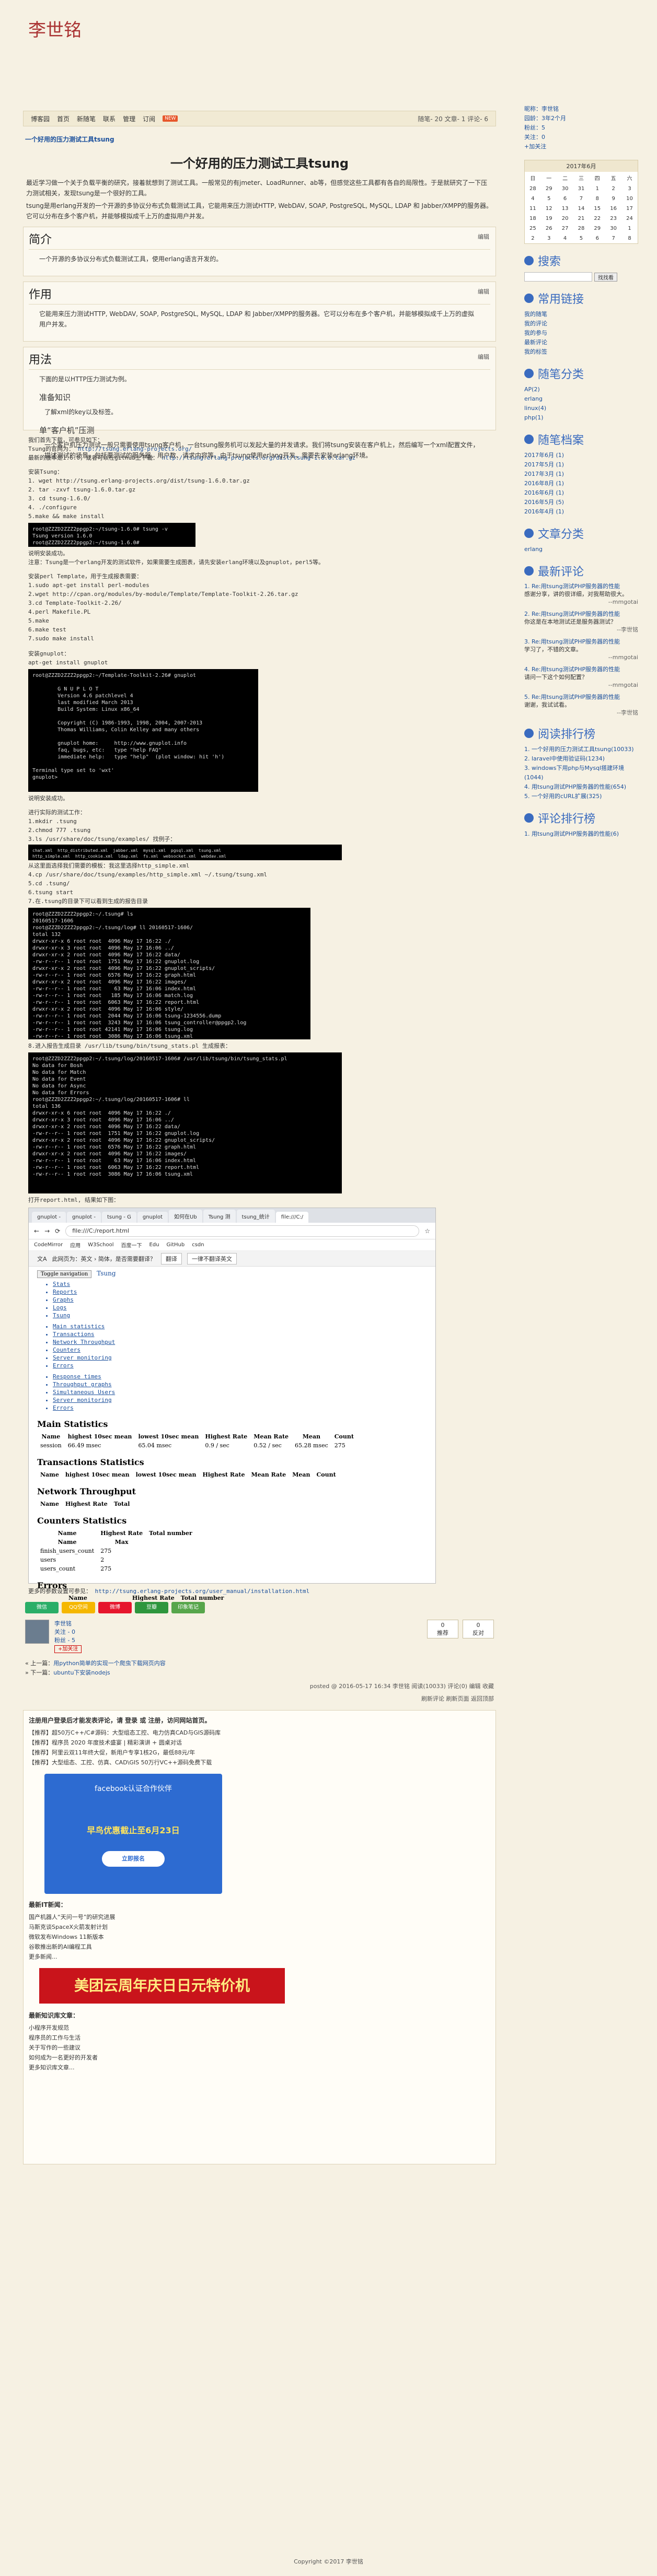 Image resolution: width=657 pixels, height=2576 pixels. What do you see at coordinates (86, 118) in the screenshot?
I see `nav-new-post: 新随笔` at bounding box center [86, 118].